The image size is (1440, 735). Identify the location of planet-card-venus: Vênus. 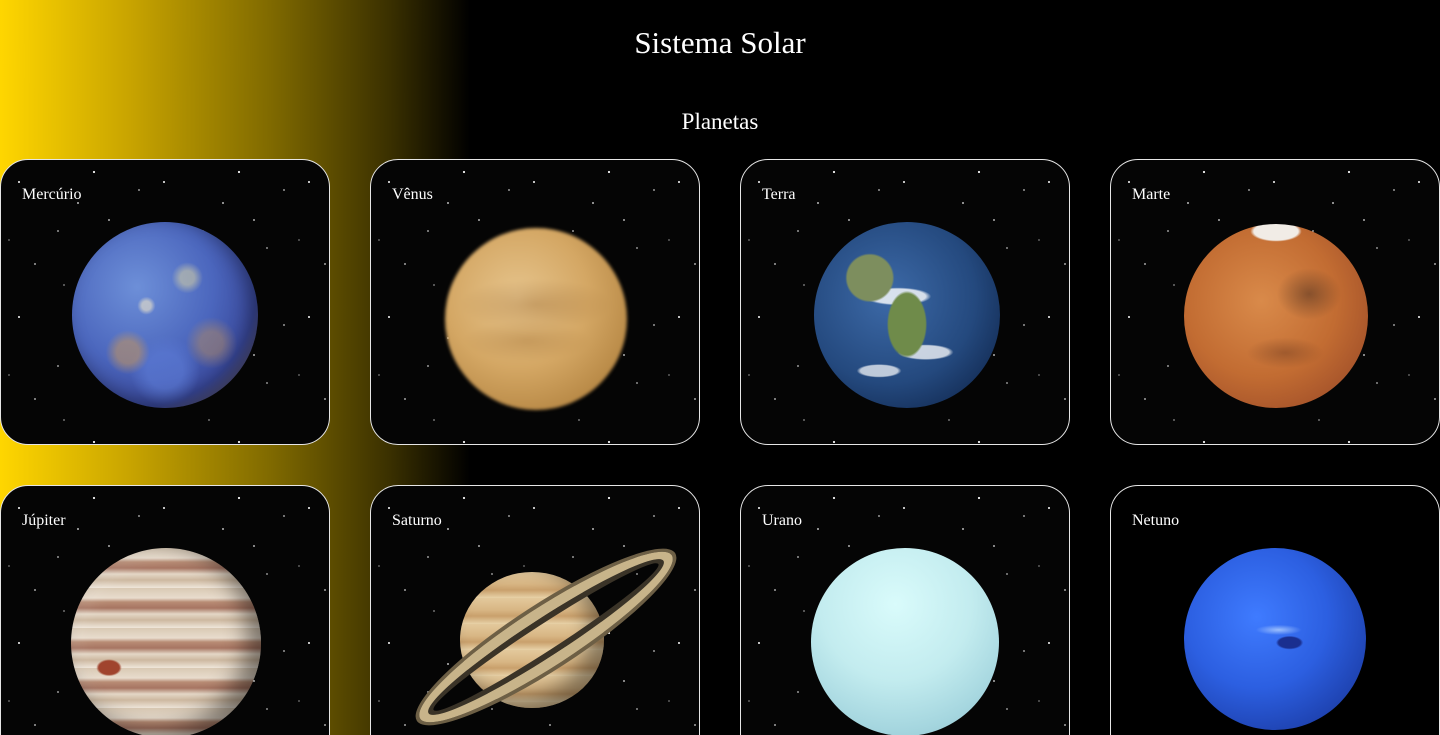
(535, 302).